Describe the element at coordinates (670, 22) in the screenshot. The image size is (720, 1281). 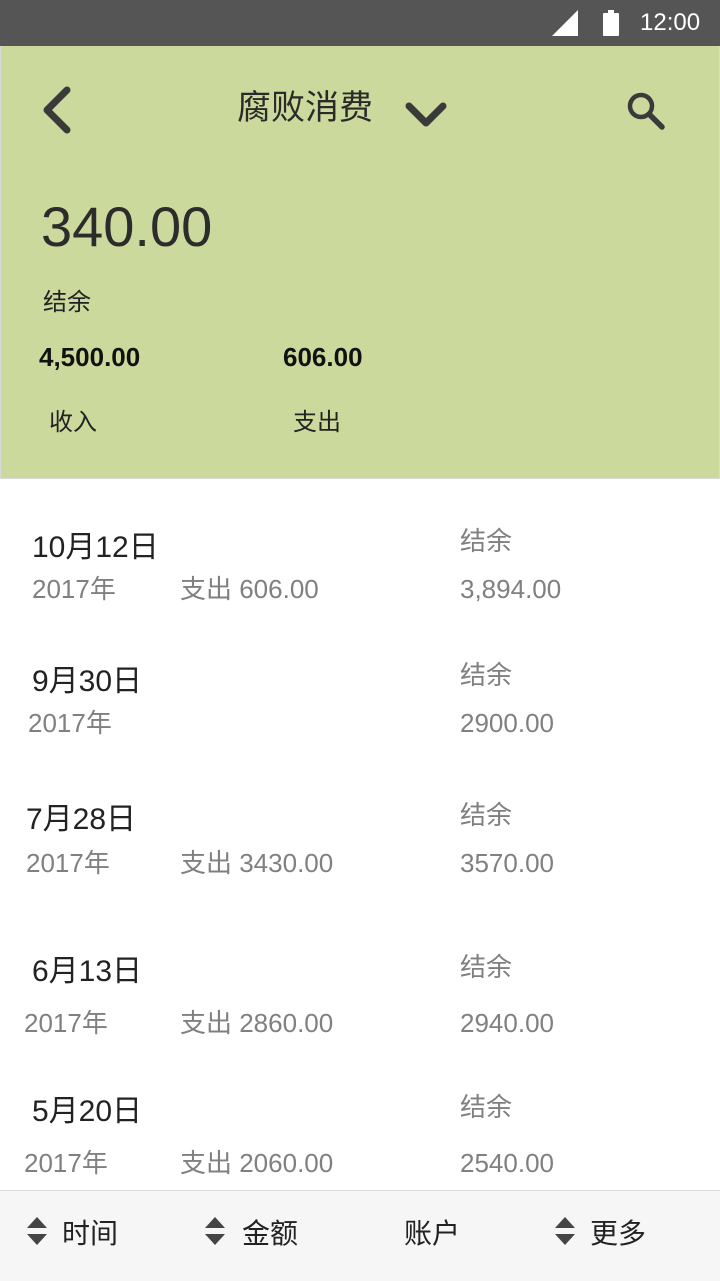
I see `status-time: 12:00` at that location.